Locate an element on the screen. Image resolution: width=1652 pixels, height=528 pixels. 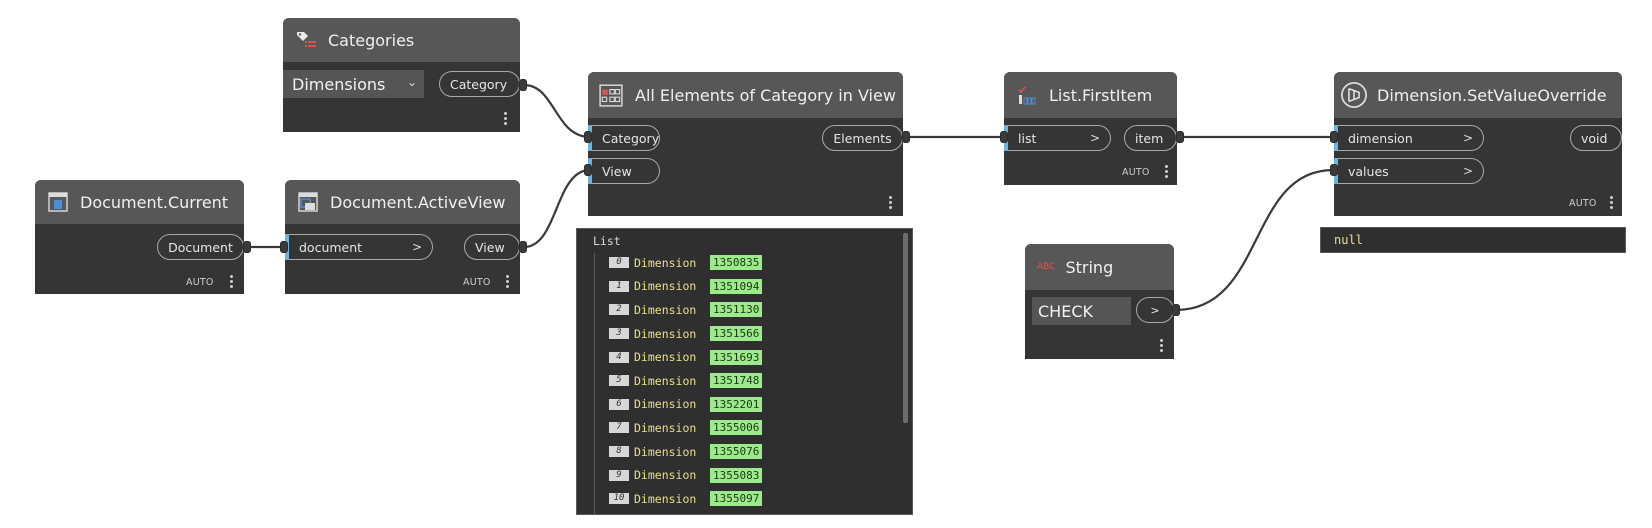
input-port-dimension: dimension > is located at coordinates (1409, 138).